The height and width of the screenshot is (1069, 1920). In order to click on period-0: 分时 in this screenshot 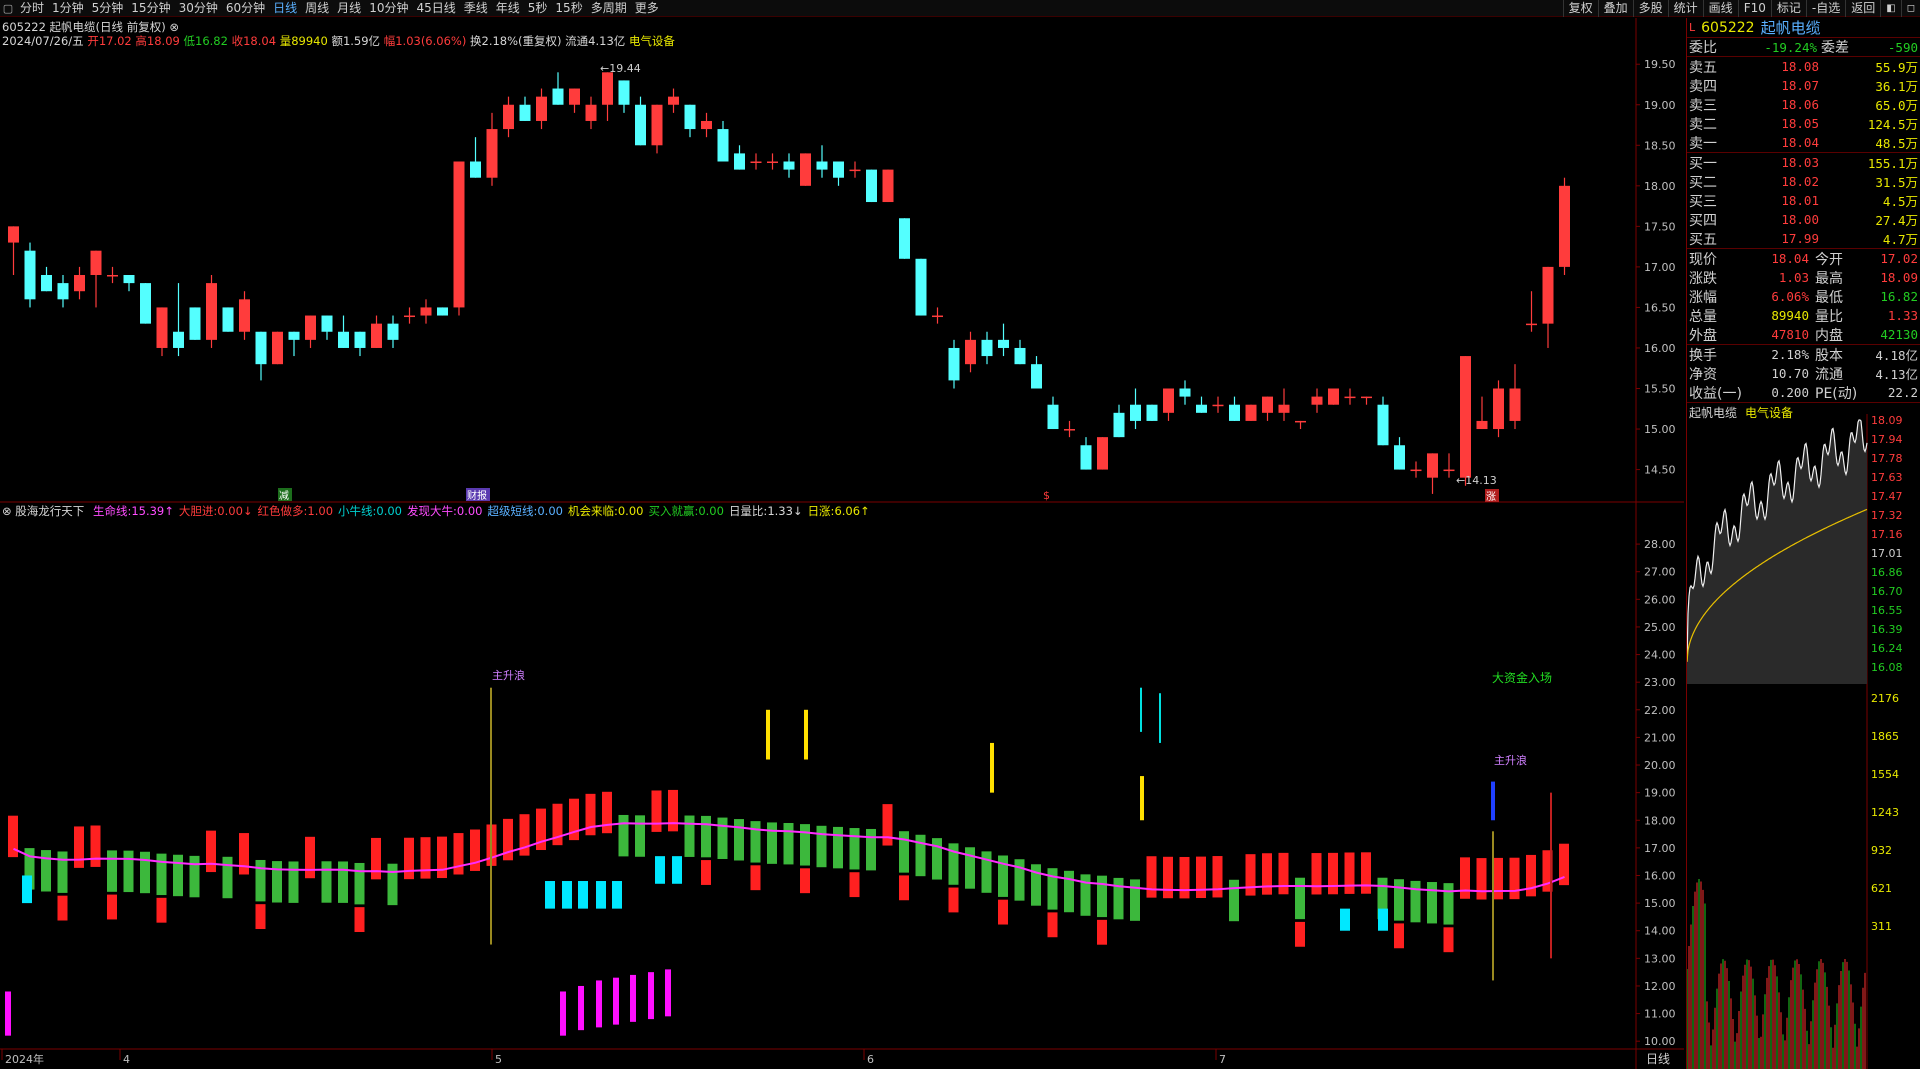, I will do `click(32, 8)`.